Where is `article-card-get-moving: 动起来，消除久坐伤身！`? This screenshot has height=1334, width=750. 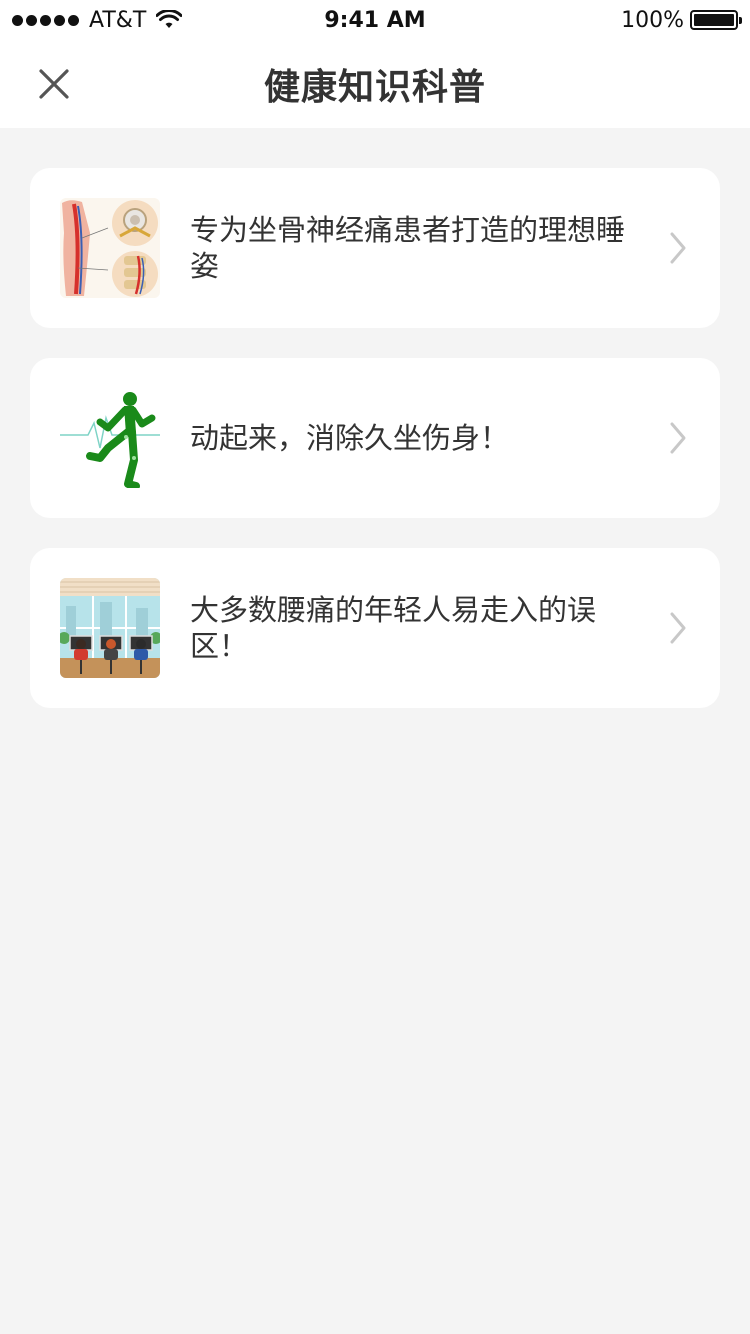 article-card-get-moving: 动起来，消除久坐伤身！ is located at coordinates (375, 438).